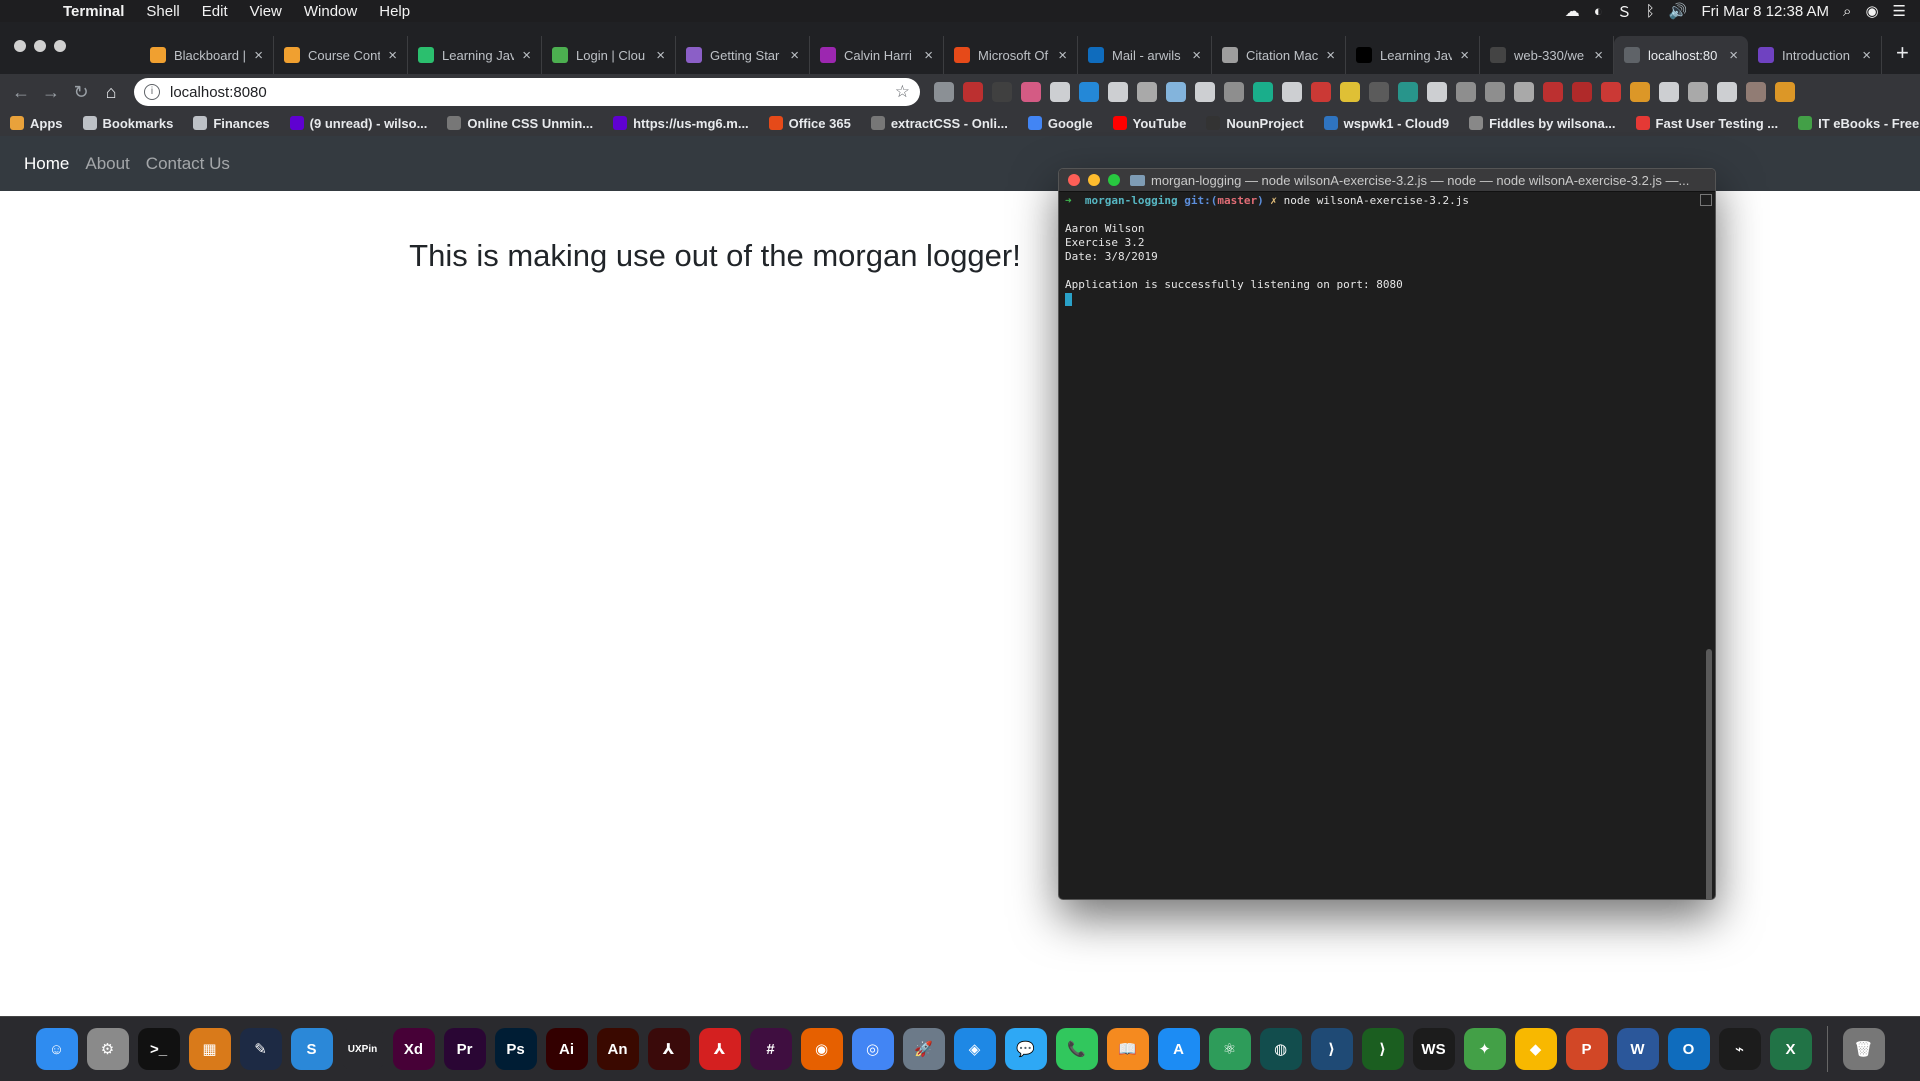 The image size is (1920, 1081). What do you see at coordinates (872, 1049) in the screenshot?
I see `chrome-icon: ◎` at bounding box center [872, 1049].